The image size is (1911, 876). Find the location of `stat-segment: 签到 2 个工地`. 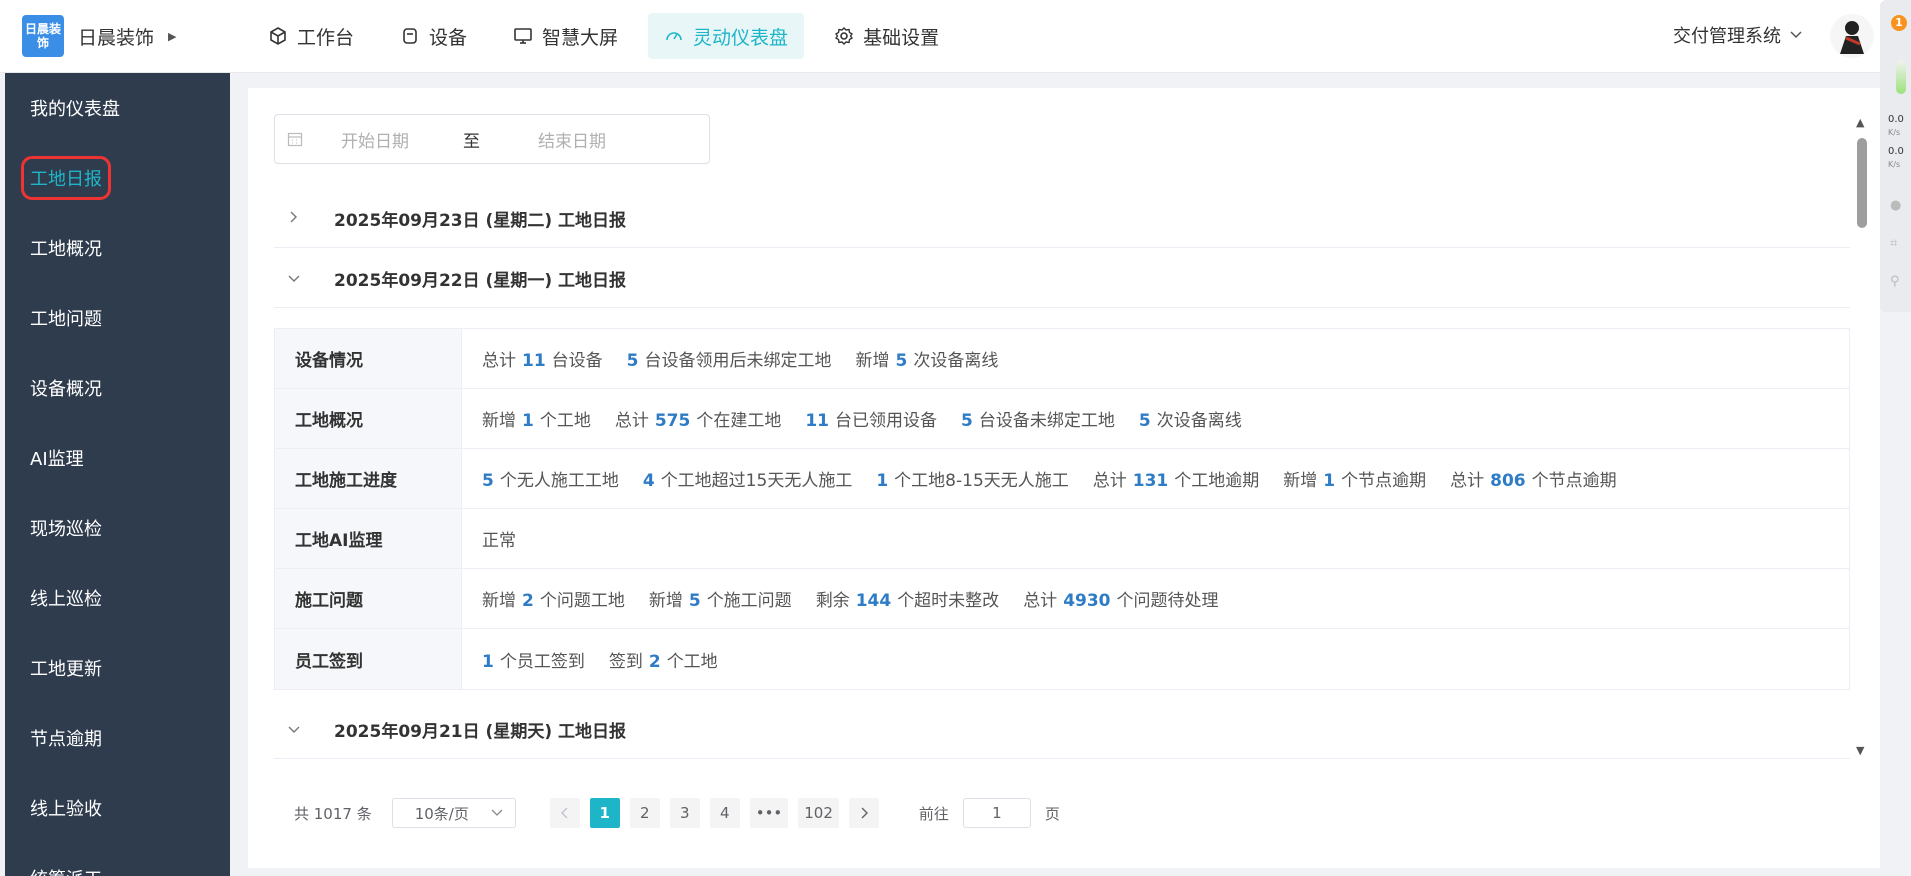

stat-segment: 签到 2 个工地 is located at coordinates (663, 659).